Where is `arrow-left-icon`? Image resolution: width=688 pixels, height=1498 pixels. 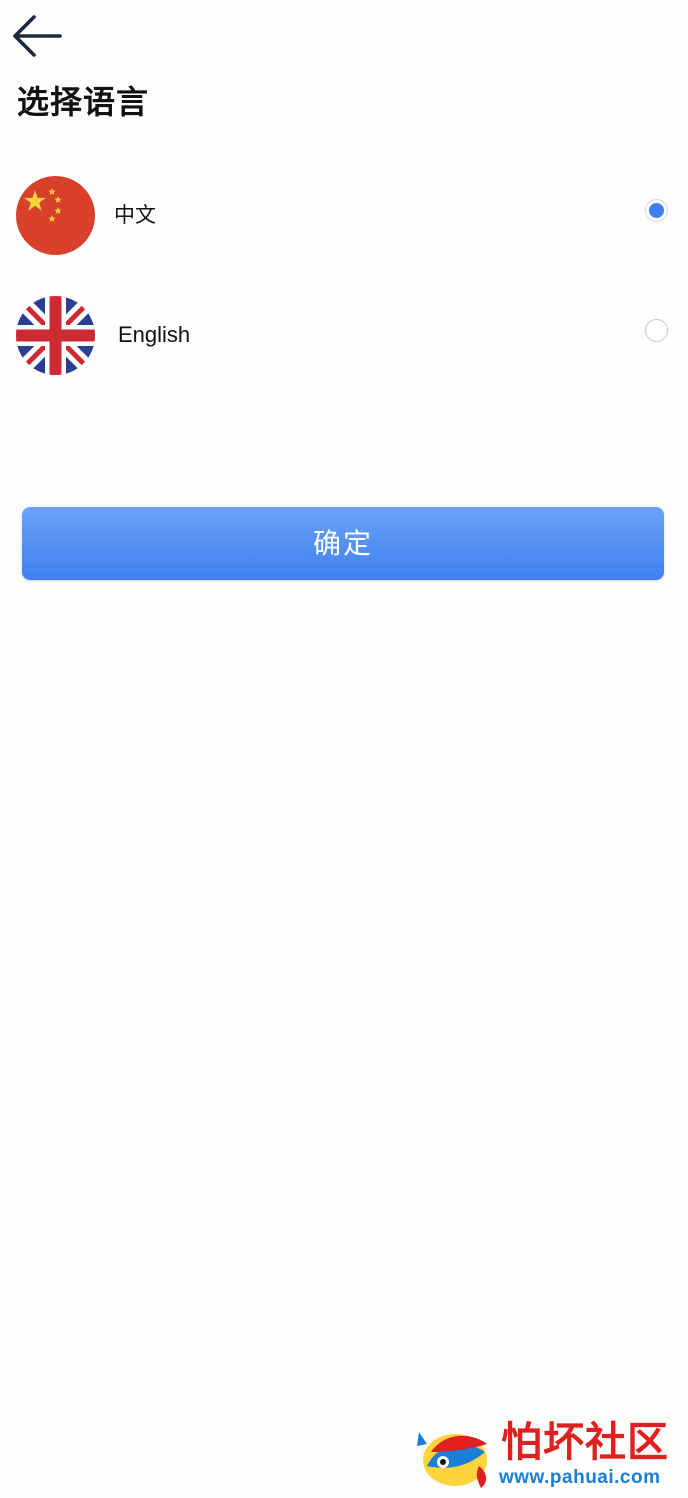 arrow-left-icon is located at coordinates (37, 36).